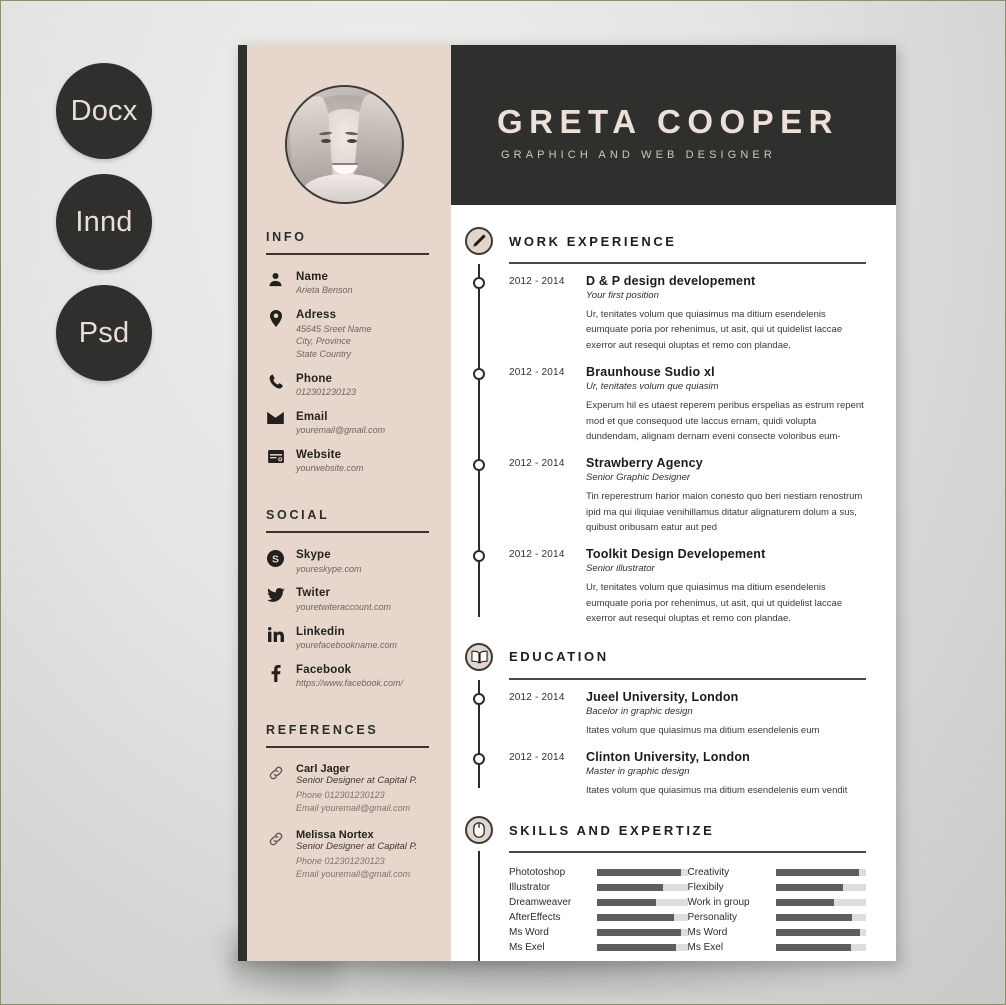 The width and height of the screenshot is (1006, 1005). Describe the element at coordinates (347, 461) in the screenshot. I see `info-item-website: Website yourwebsite.com` at that location.